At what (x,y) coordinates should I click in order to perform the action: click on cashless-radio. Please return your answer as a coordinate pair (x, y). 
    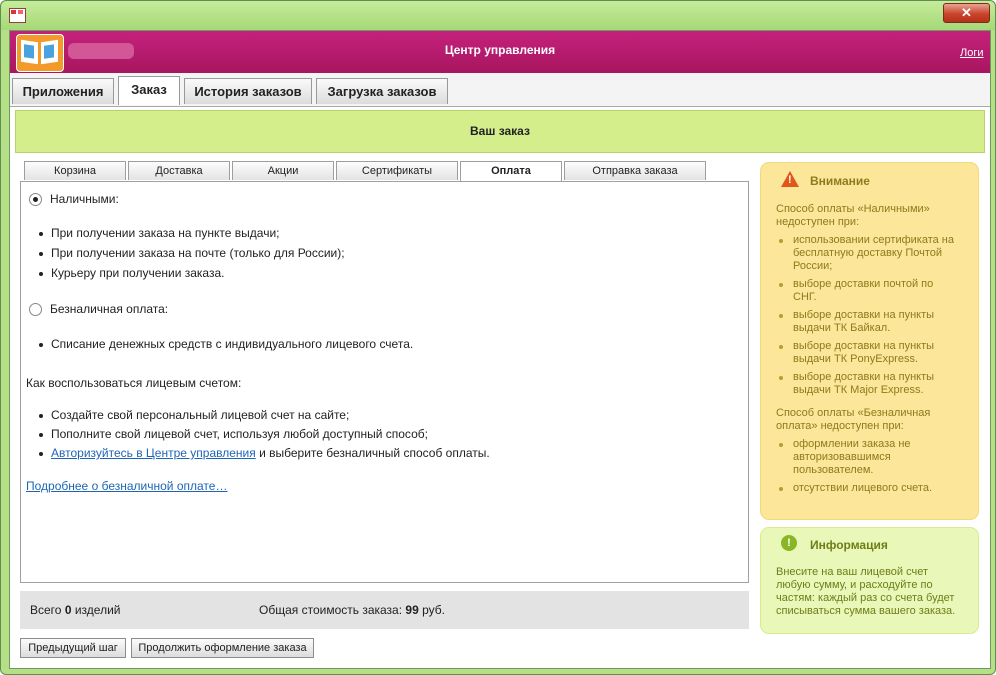
    Looking at the image, I should click on (35, 309).